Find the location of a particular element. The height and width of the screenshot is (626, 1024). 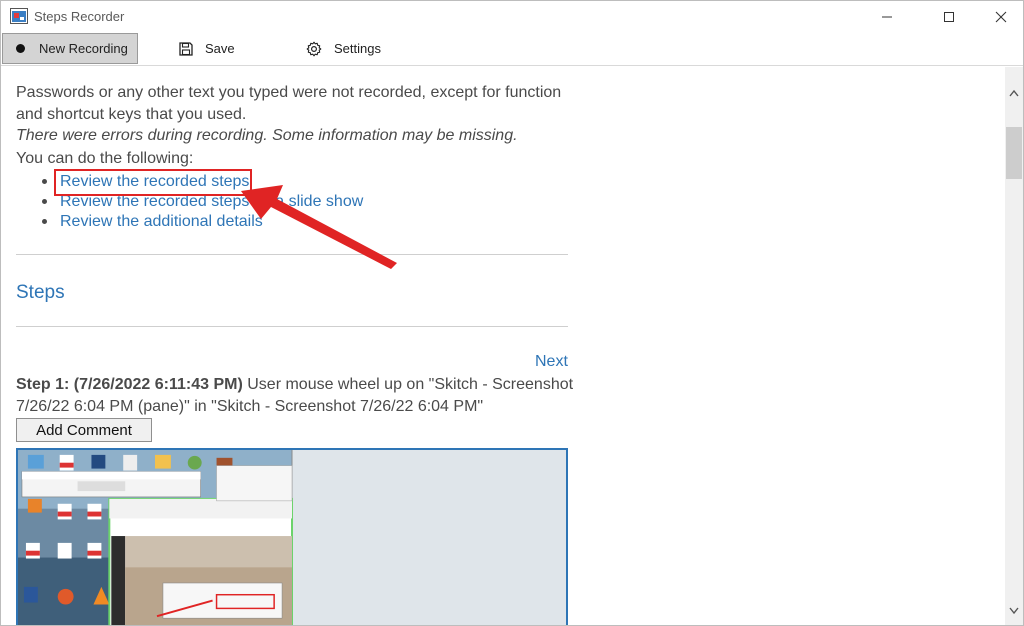

steps-recorder-app-icon is located at coordinates (19, 16).